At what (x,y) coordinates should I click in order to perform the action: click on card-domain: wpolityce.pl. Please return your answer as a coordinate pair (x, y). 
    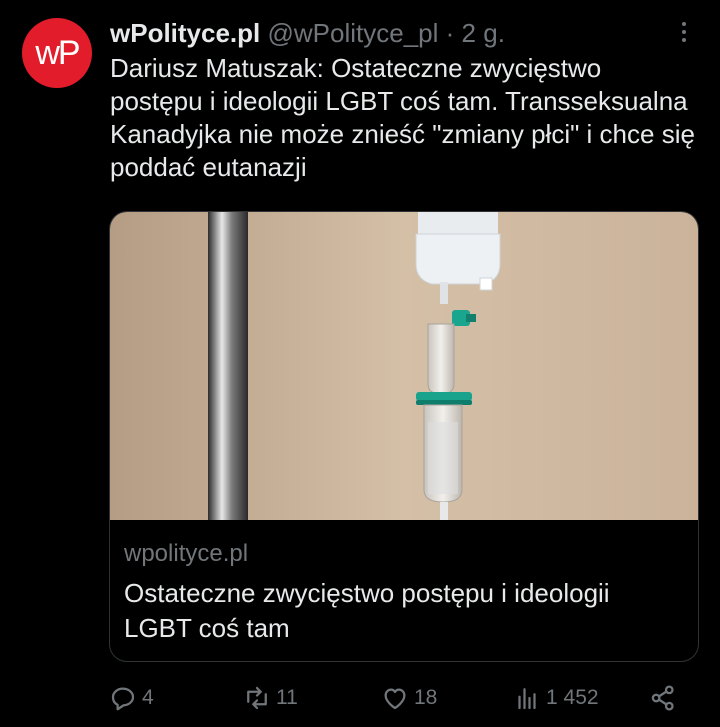
    Looking at the image, I should click on (186, 553).